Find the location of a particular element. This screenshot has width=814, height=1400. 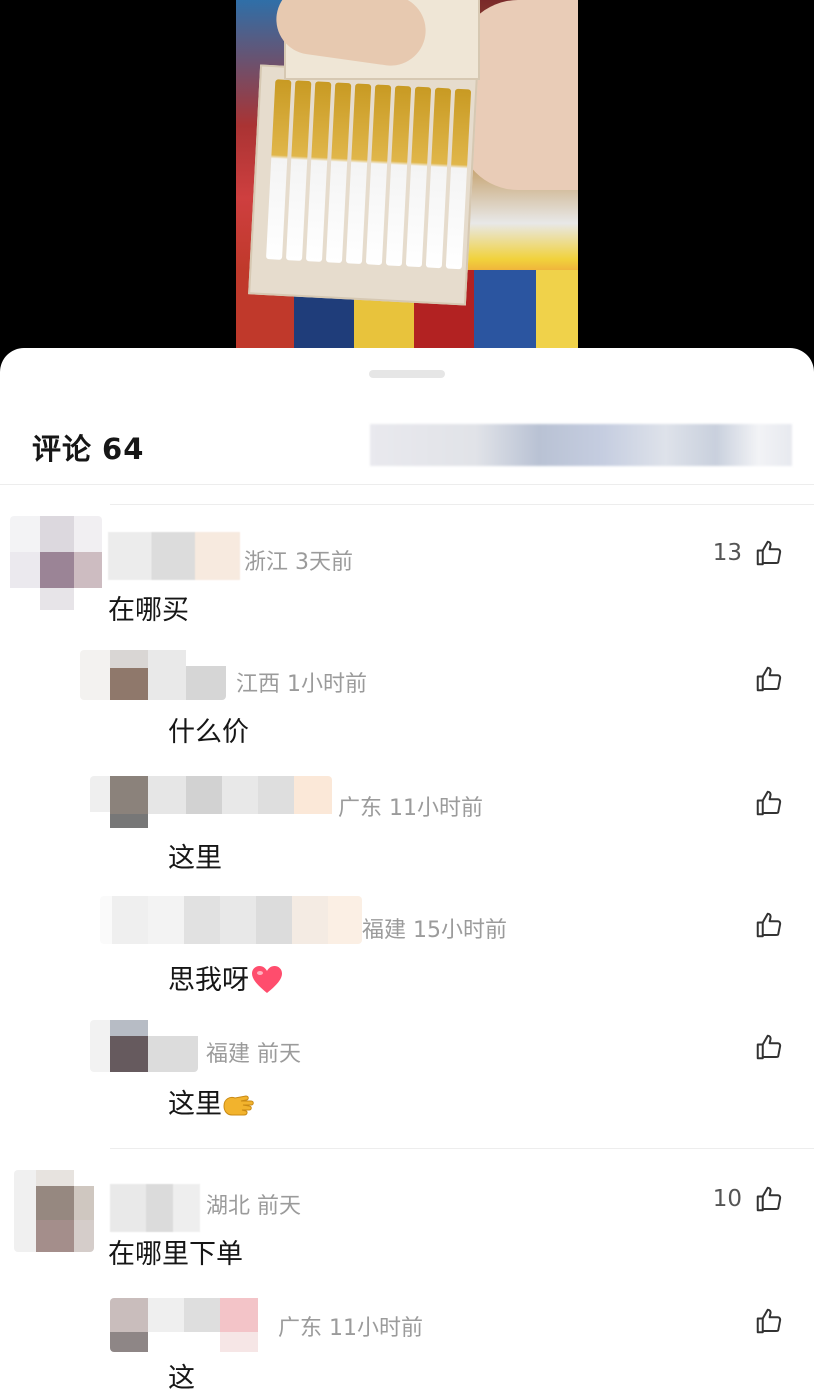

comment-text: 在哪买 is located at coordinates (148, 607).